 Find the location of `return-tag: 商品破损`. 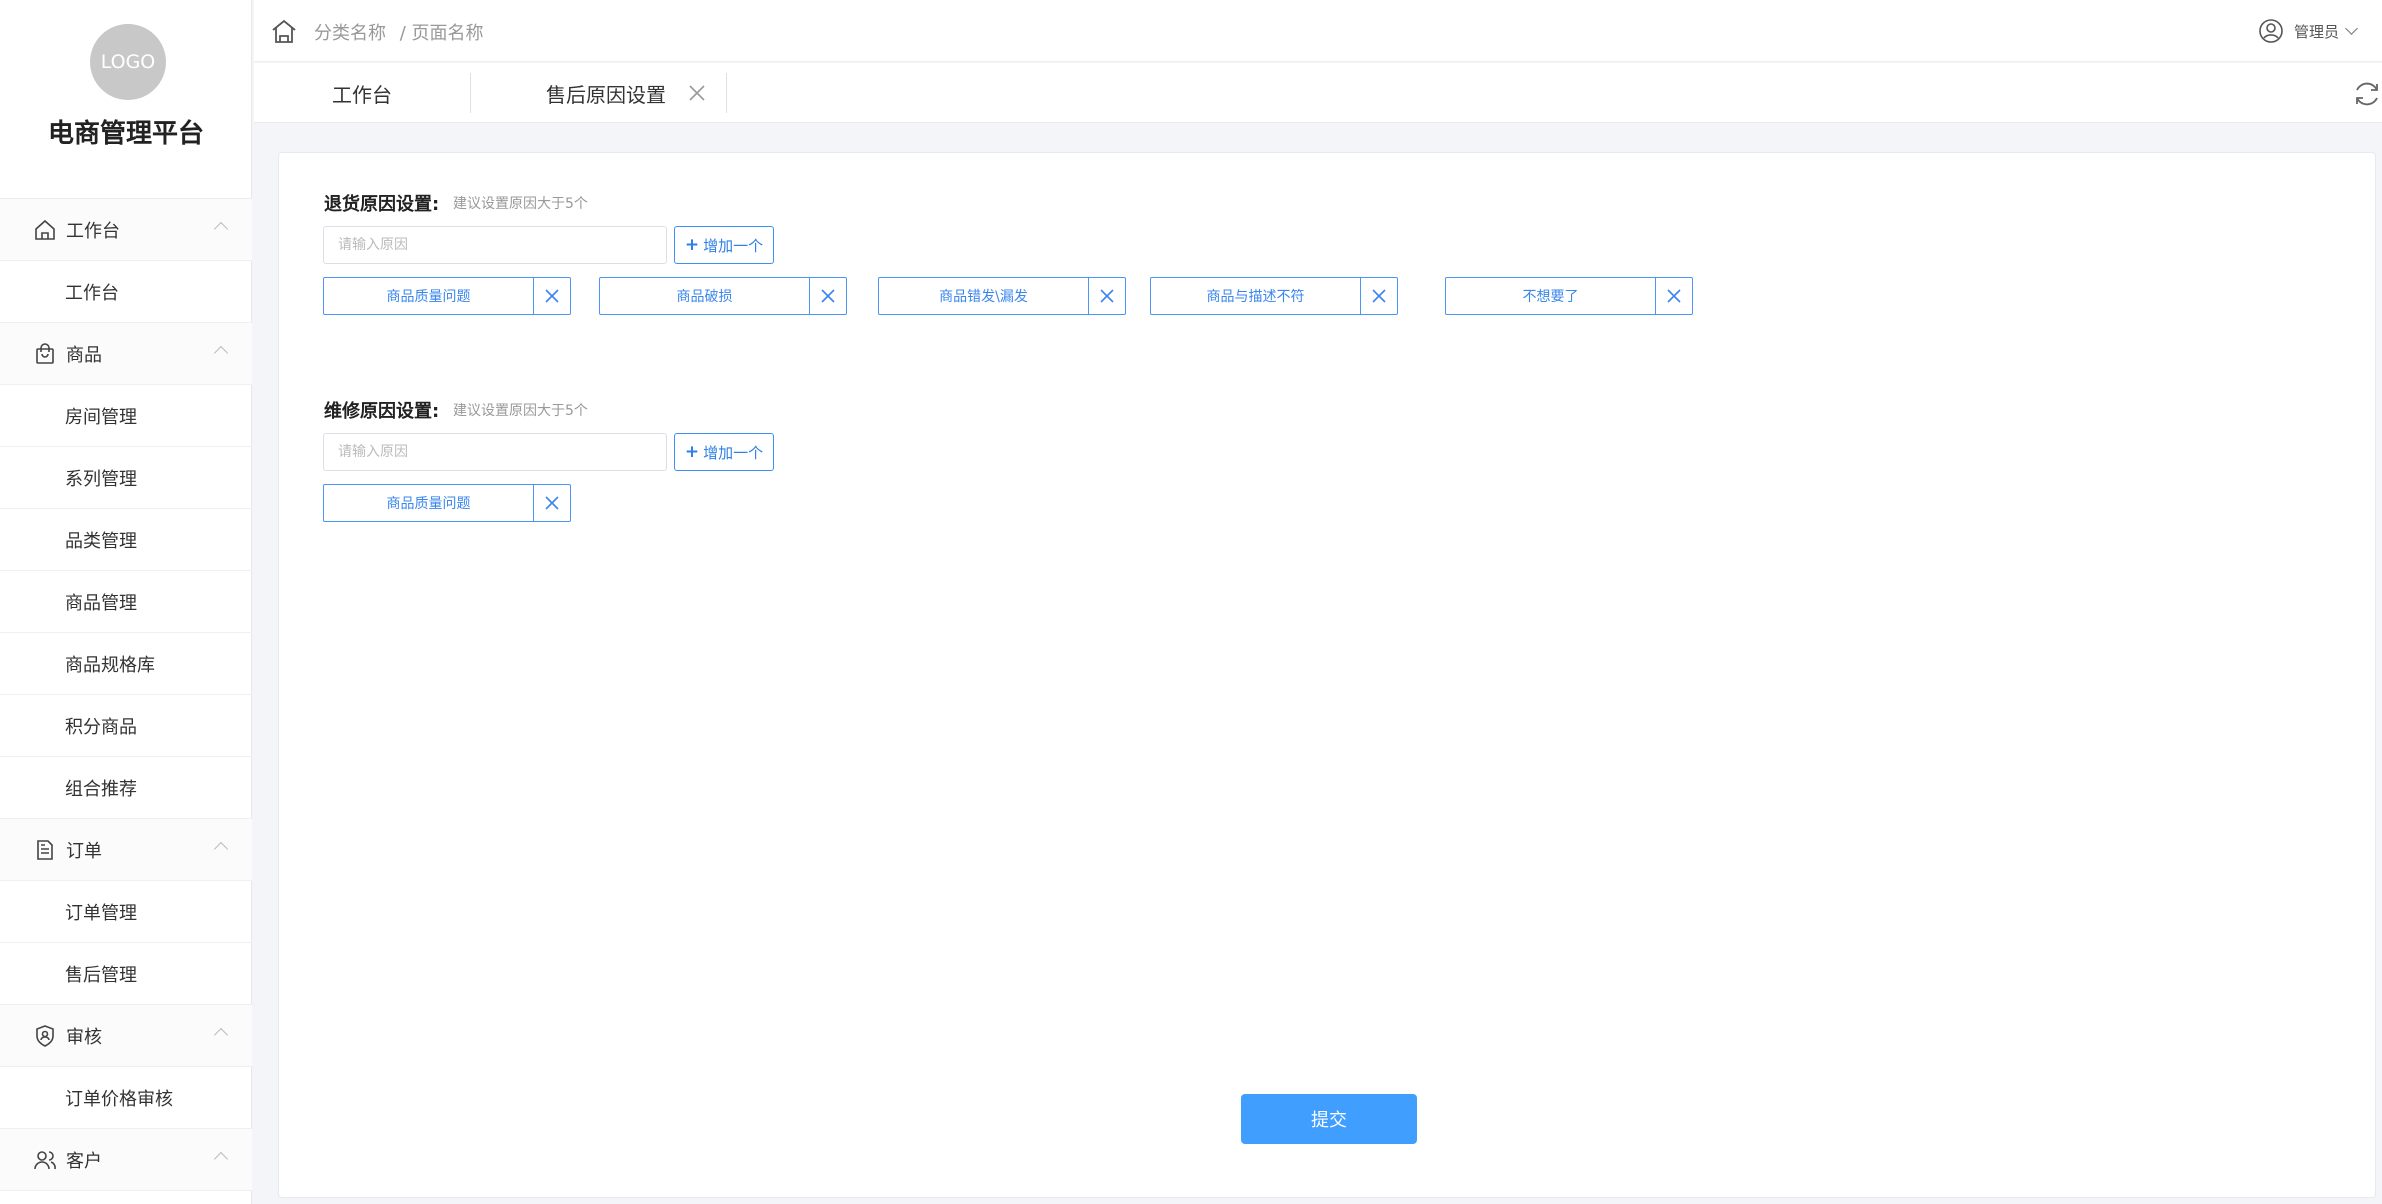

return-tag: 商品破损 is located at coordinates (723, 296).